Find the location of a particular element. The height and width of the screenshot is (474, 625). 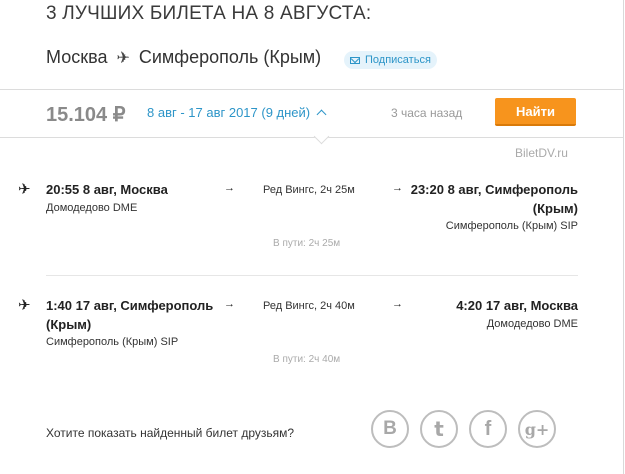

airline-info: Ред Вингс, 2ч 25м is located at coordinates (309, 190).